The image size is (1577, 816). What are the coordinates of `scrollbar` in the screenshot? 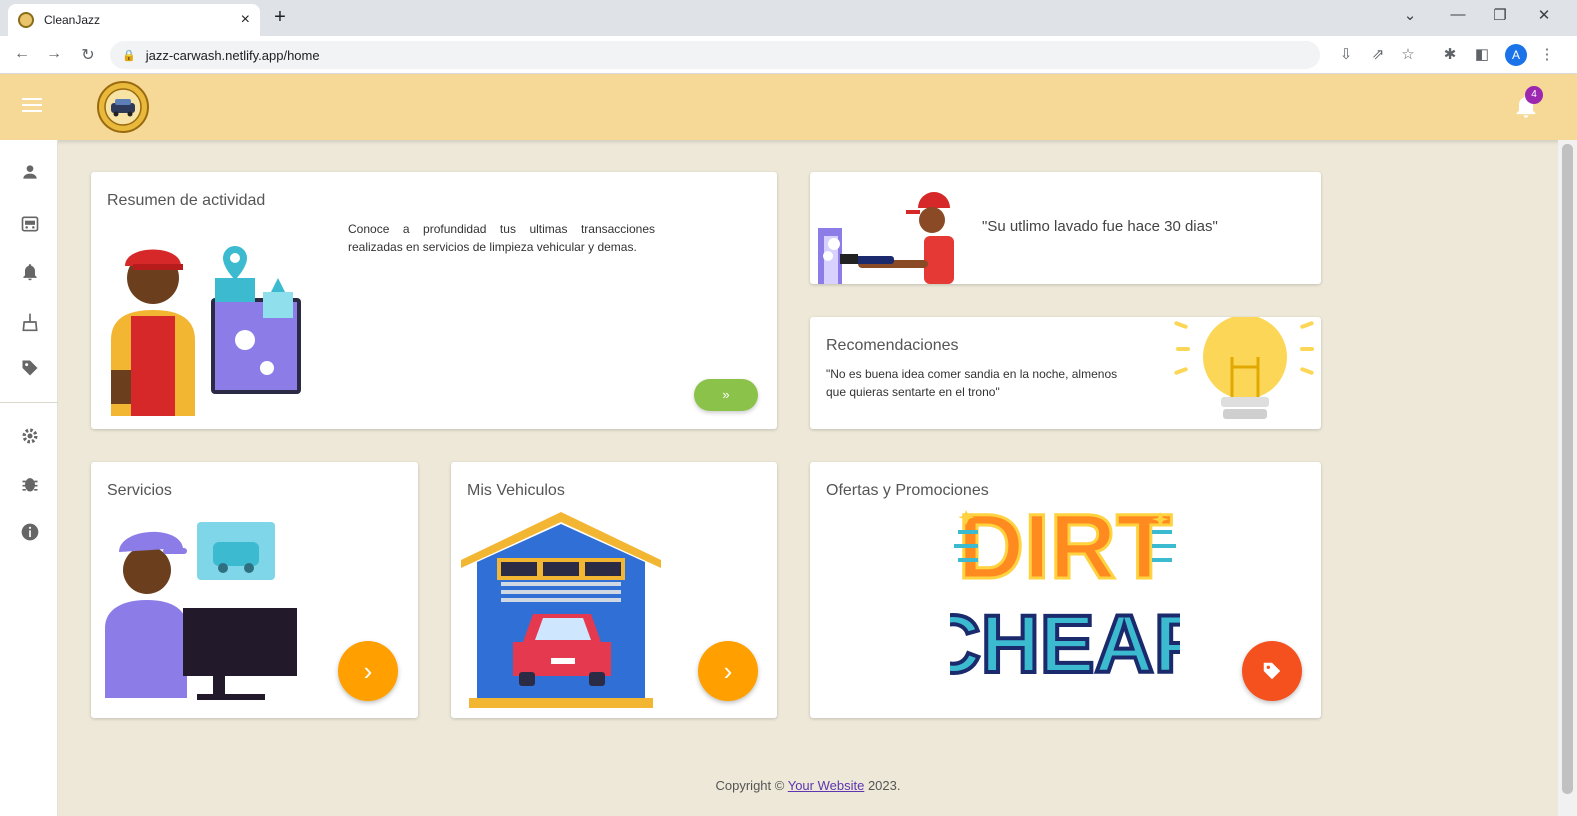 It's located at (1567, 478).